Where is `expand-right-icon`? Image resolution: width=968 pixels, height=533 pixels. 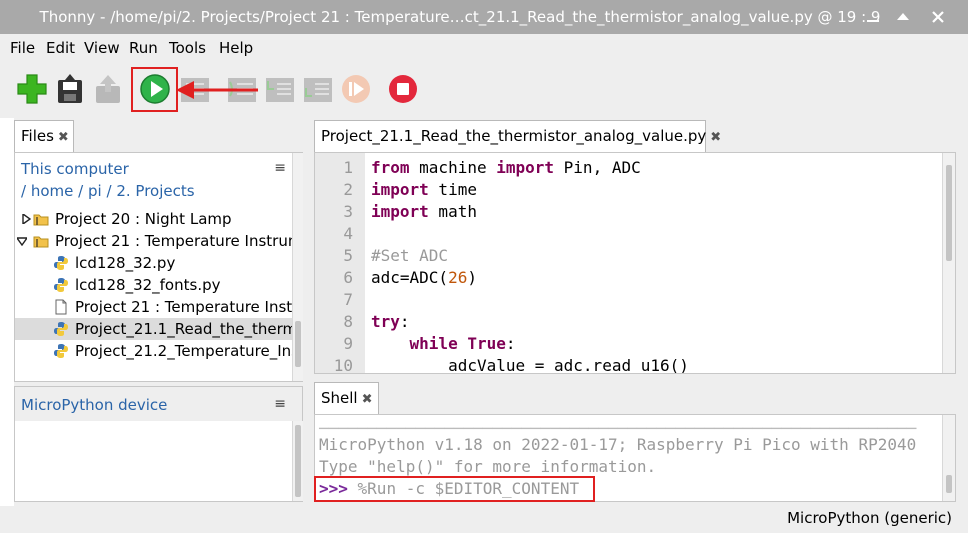 expand-right-icon is located at coordinates (26, 219).